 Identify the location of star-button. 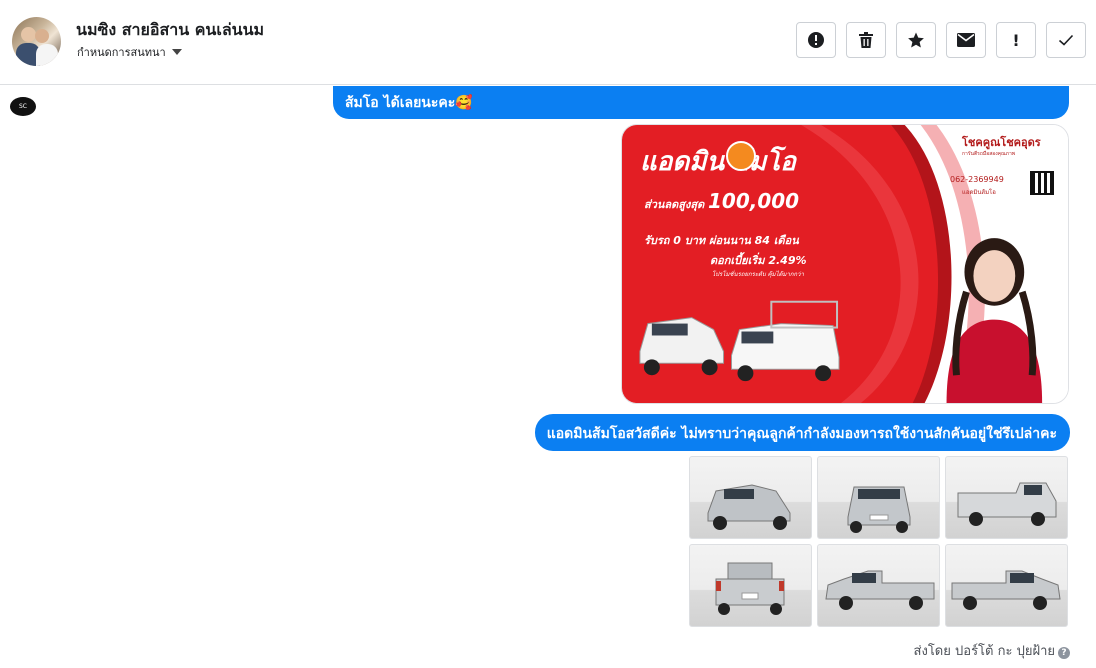
(916, 40).